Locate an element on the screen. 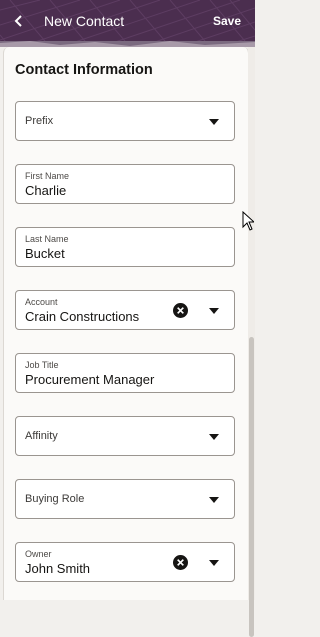  job-title-field: Job Title Procurement Manager is located at coordinates (125, 373).